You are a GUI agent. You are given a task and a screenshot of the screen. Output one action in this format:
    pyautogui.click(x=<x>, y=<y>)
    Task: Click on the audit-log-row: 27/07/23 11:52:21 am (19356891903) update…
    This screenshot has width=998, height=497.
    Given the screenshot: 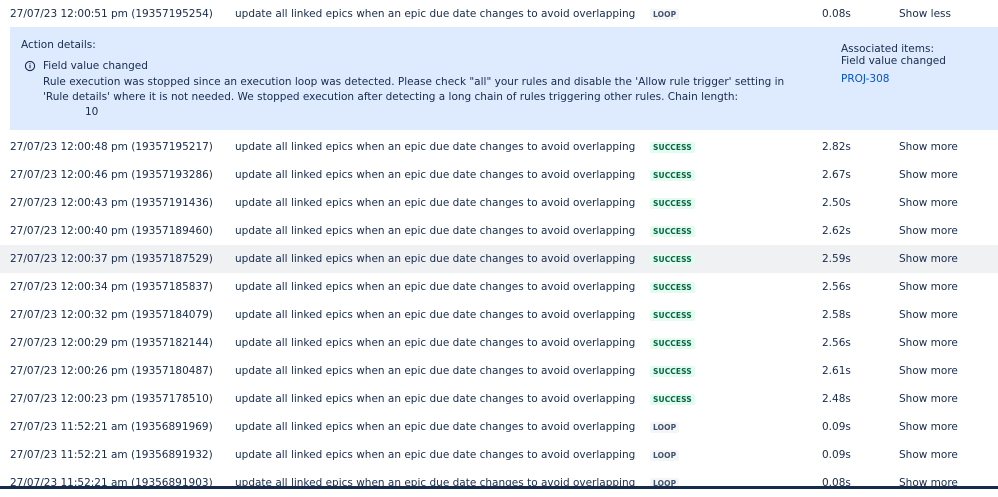 What is the action you would take?
    pyautogui.click(x=499, y=483)
    